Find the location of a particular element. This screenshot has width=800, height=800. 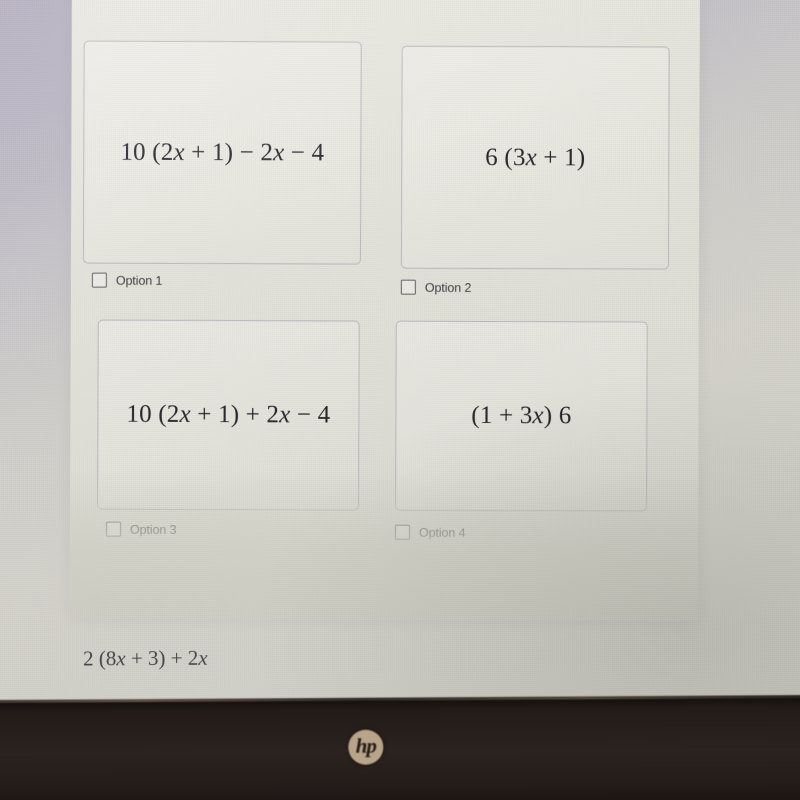

option-2-choice: Option 2 is located at coordinates (436, 287).